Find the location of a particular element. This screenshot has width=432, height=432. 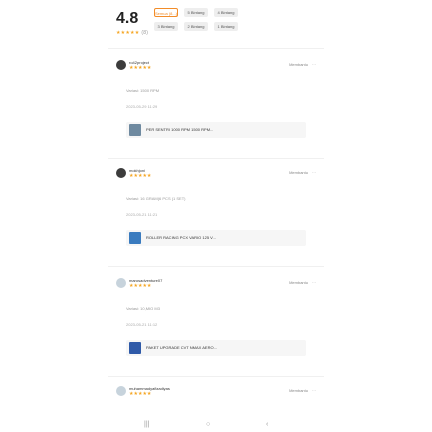

filter-all: Semua (8...) is located at coordinates (166, 12).